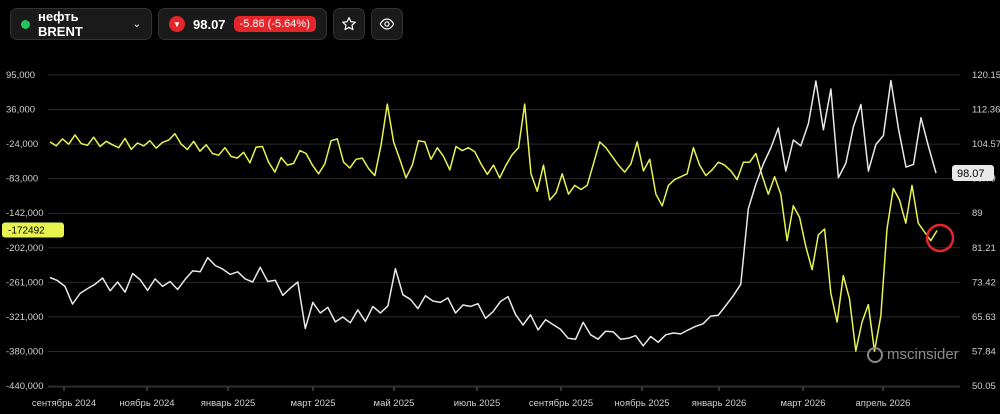 This screenshot has width=1000, height=414. Describe the element at coordinates (146, 403) in the screenshot. I see `x-tick-label: ноябрь 2024` at that location.